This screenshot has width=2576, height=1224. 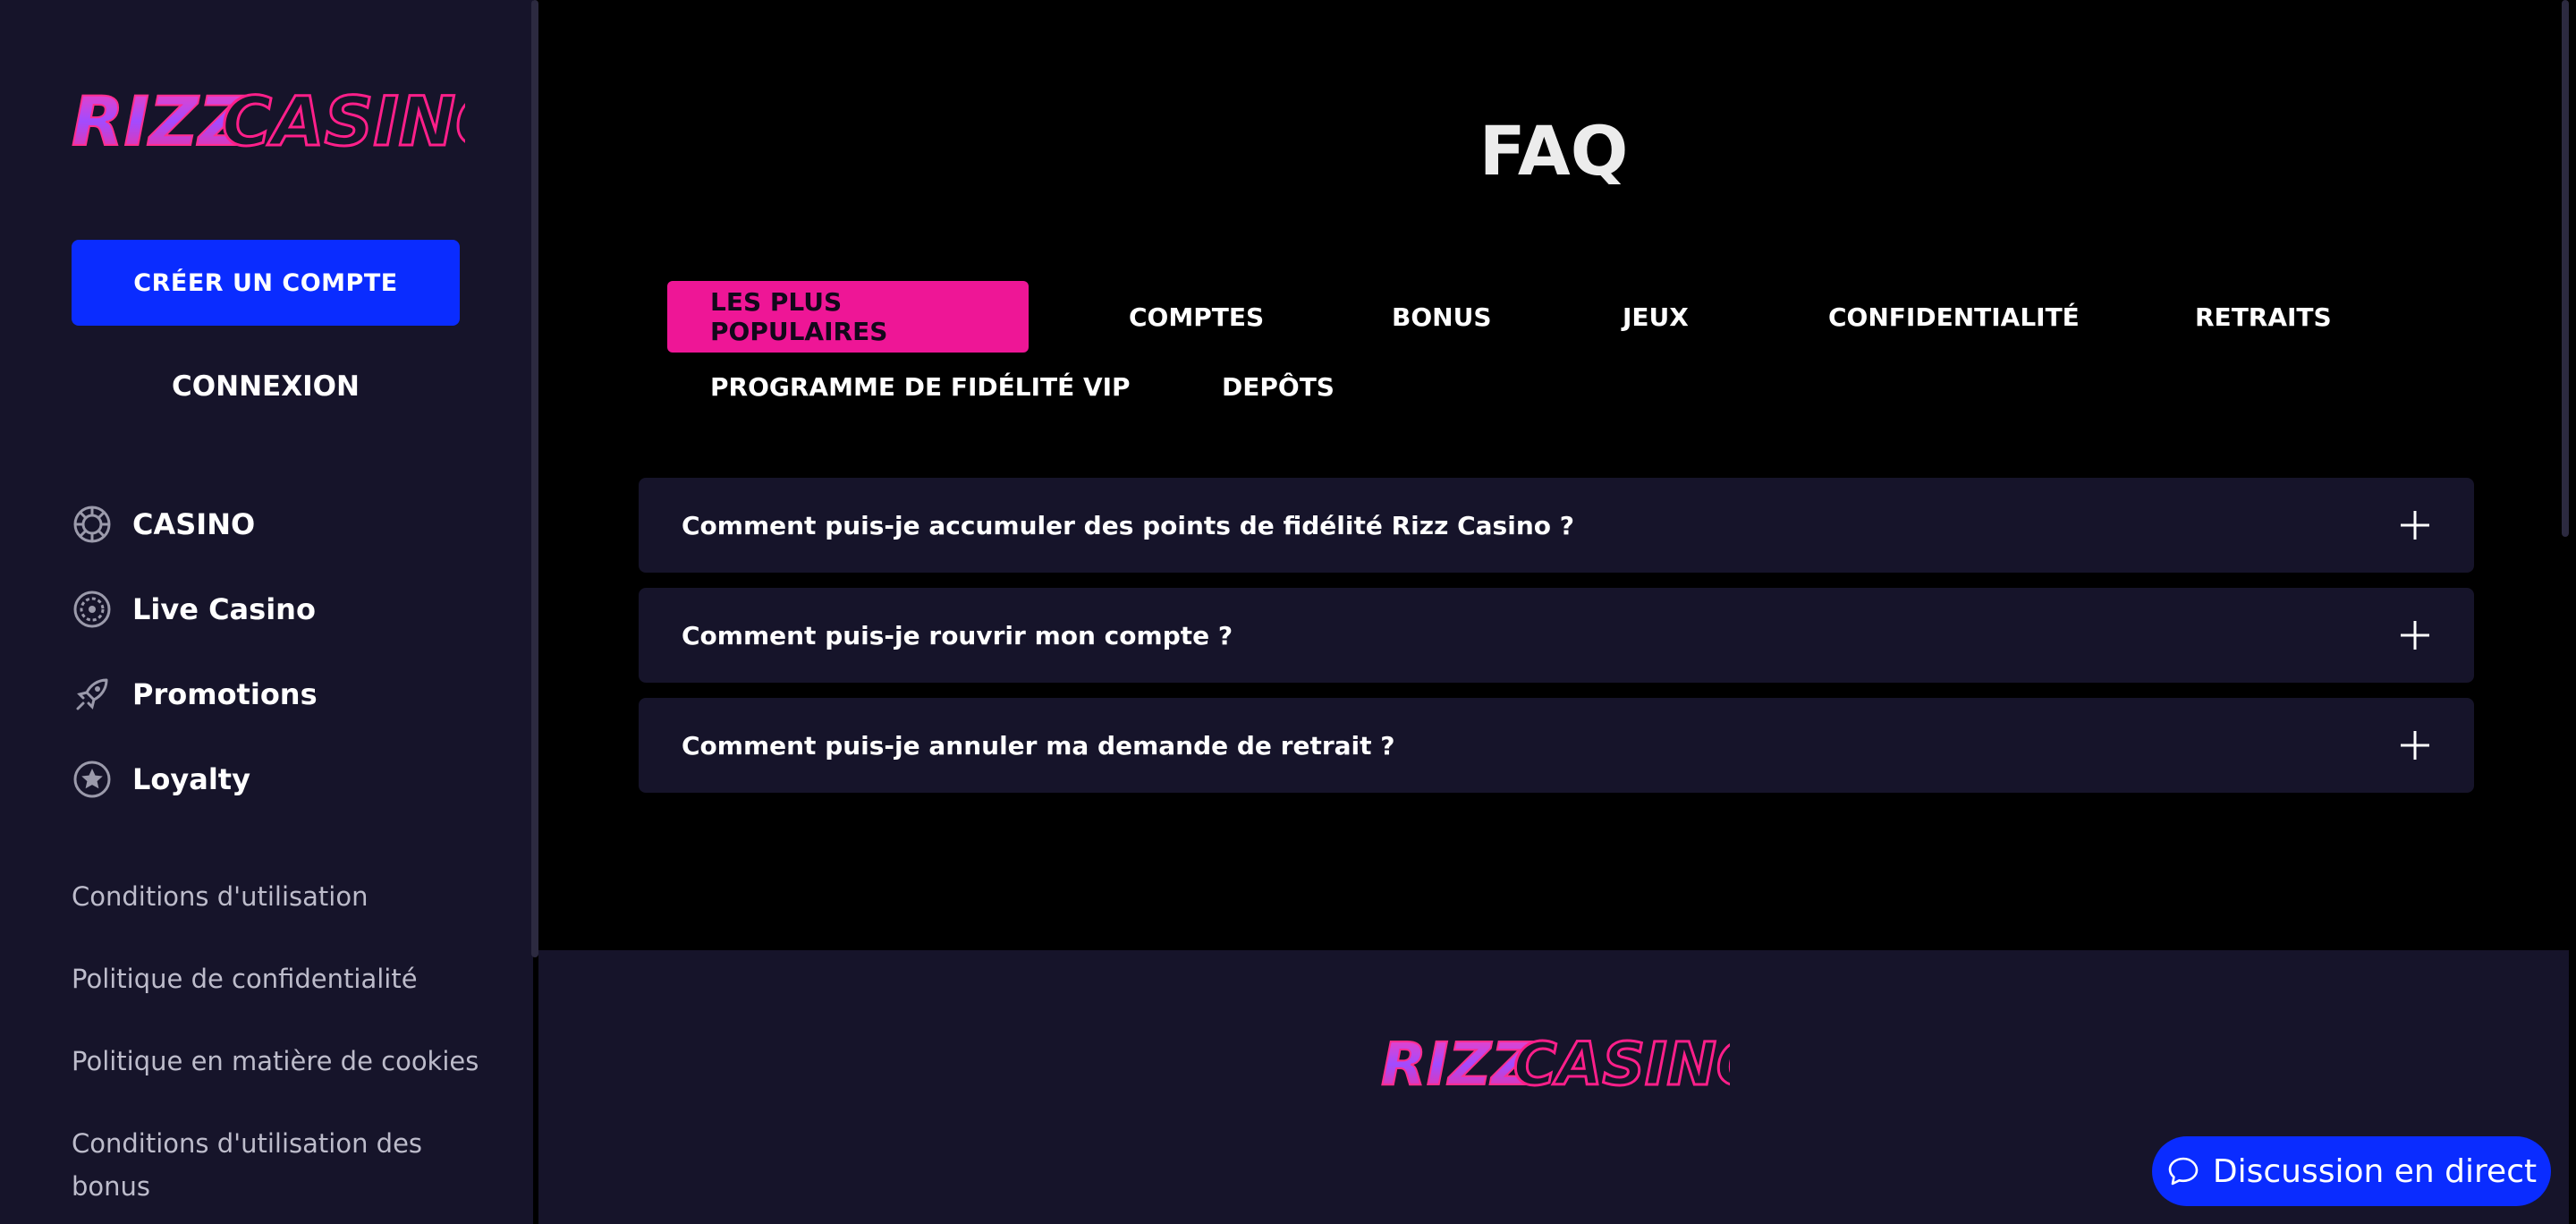 I want to click on footer-brand-logo: RIZZ CASINO, so click(x=1555, y=1063).